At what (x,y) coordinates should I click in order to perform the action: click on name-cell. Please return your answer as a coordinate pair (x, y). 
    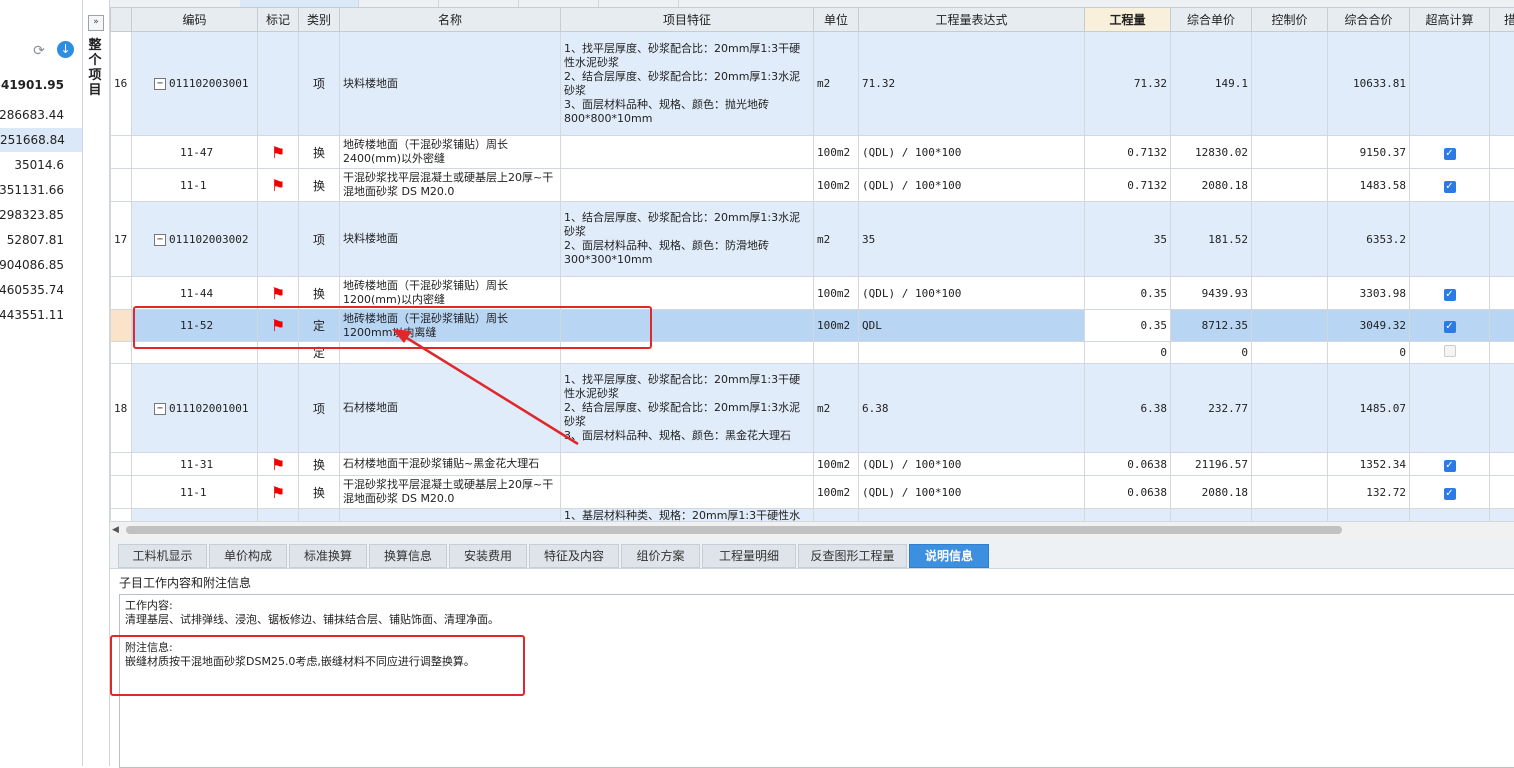
    Looking at the image, I should click on (450, 515).